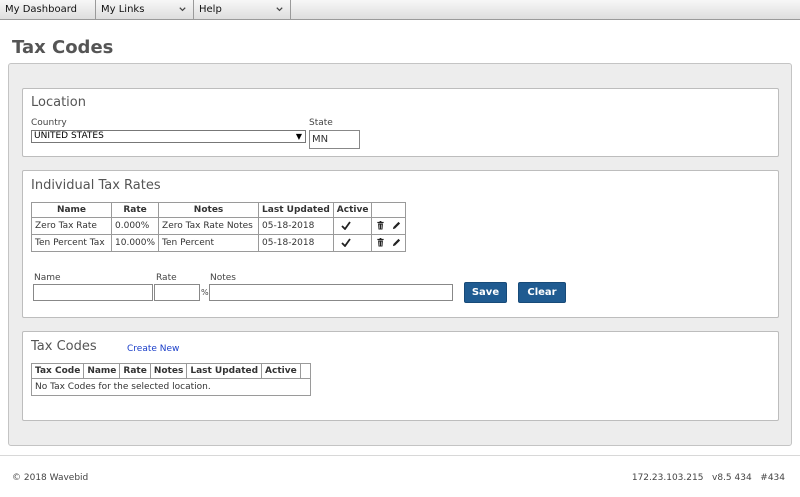  I want to click on column-header-tax-code: Tax Code, so click(57, 371).